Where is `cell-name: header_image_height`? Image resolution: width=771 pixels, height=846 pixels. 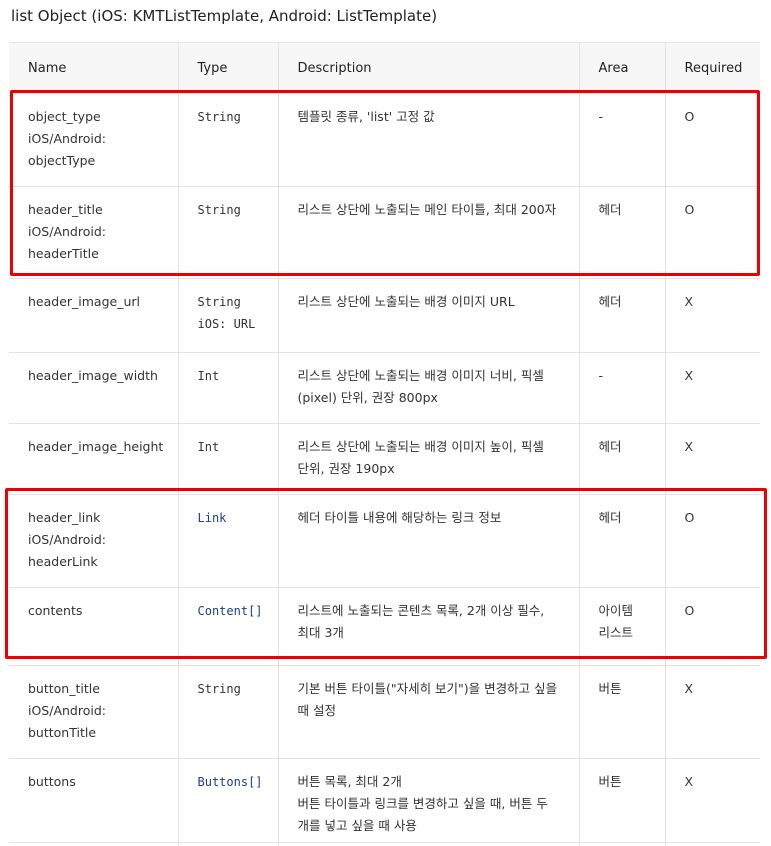 cell-name: header_image_height is located at coordinates (93, 459).